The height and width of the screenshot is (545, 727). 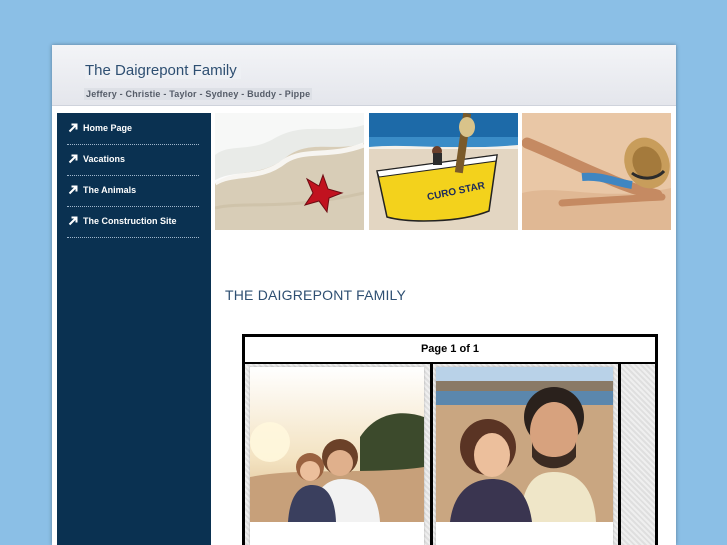 What do you see at coordinates (450, 350) in the screenshot?
I see `gallery-pager: Page 1 of 1` at bounding box center [450, 350].